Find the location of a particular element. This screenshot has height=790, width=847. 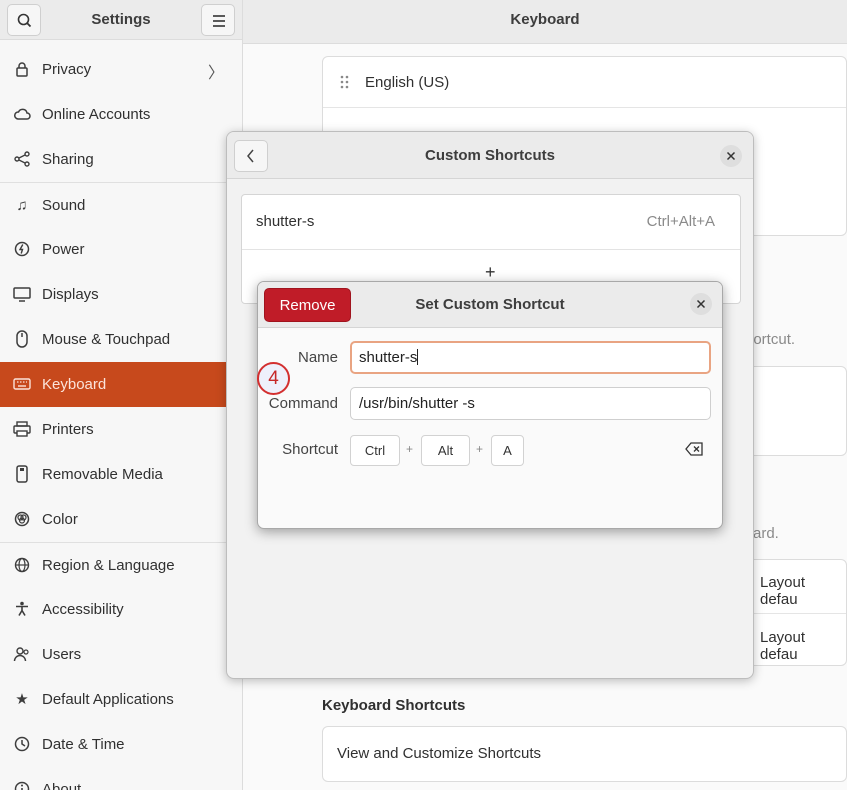

view-customize-label: View and Customize Shortcuts is located at coordinates (439, 753).